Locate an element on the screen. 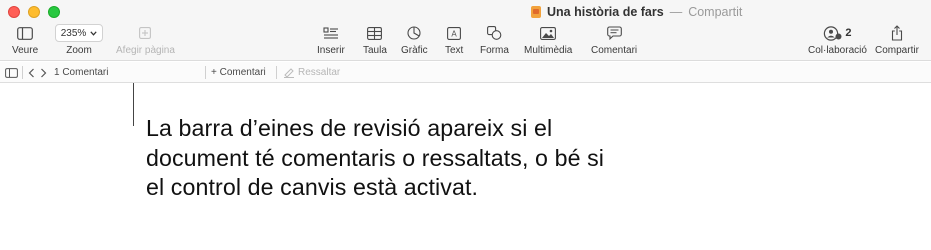 The image size is (931, 250). collaboration-icon-group: 2 is located at coordinates (837, 33).